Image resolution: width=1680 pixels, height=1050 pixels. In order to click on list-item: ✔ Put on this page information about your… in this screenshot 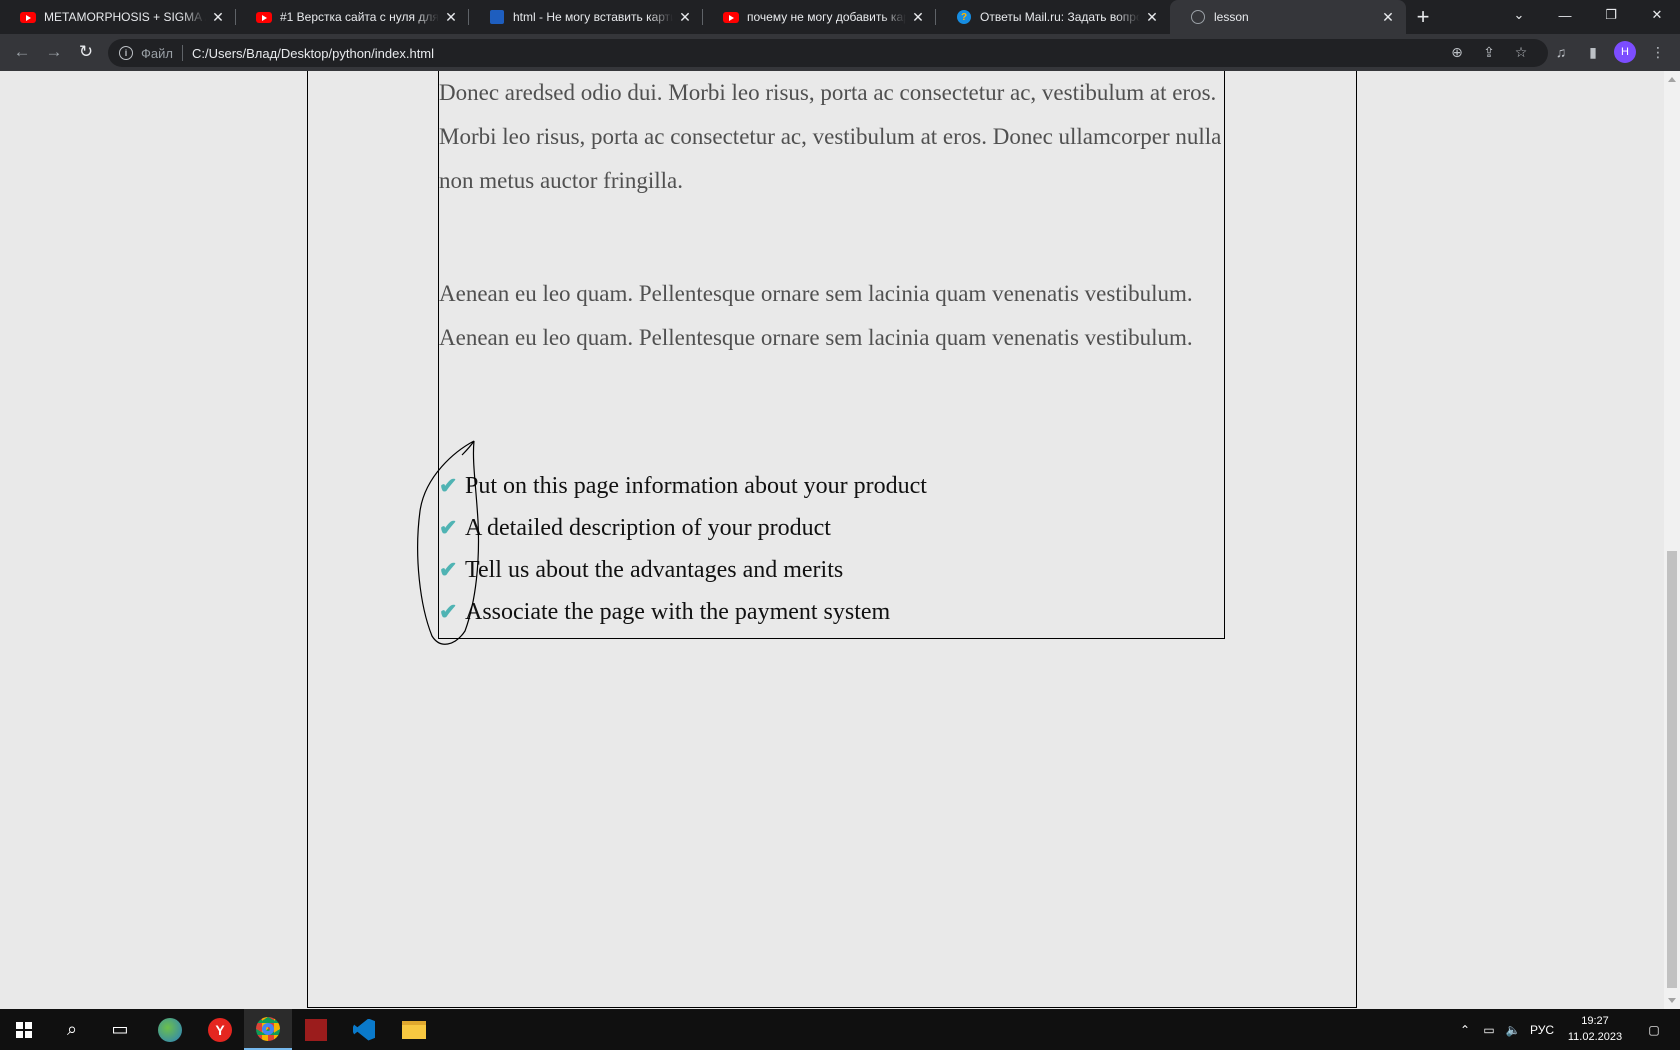, I will do `click(683, 486)`.